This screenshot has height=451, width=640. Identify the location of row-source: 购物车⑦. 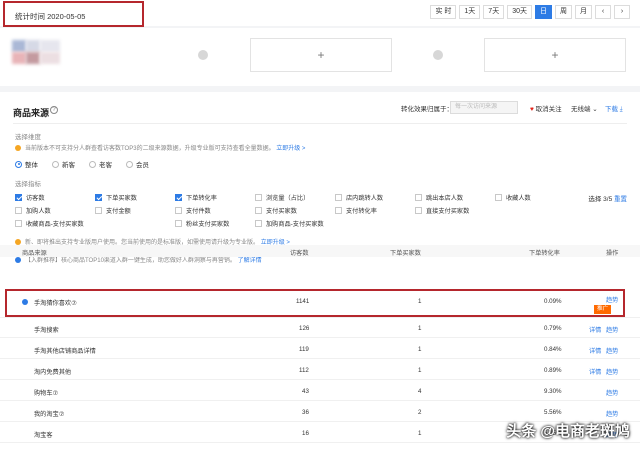
(46, 393).